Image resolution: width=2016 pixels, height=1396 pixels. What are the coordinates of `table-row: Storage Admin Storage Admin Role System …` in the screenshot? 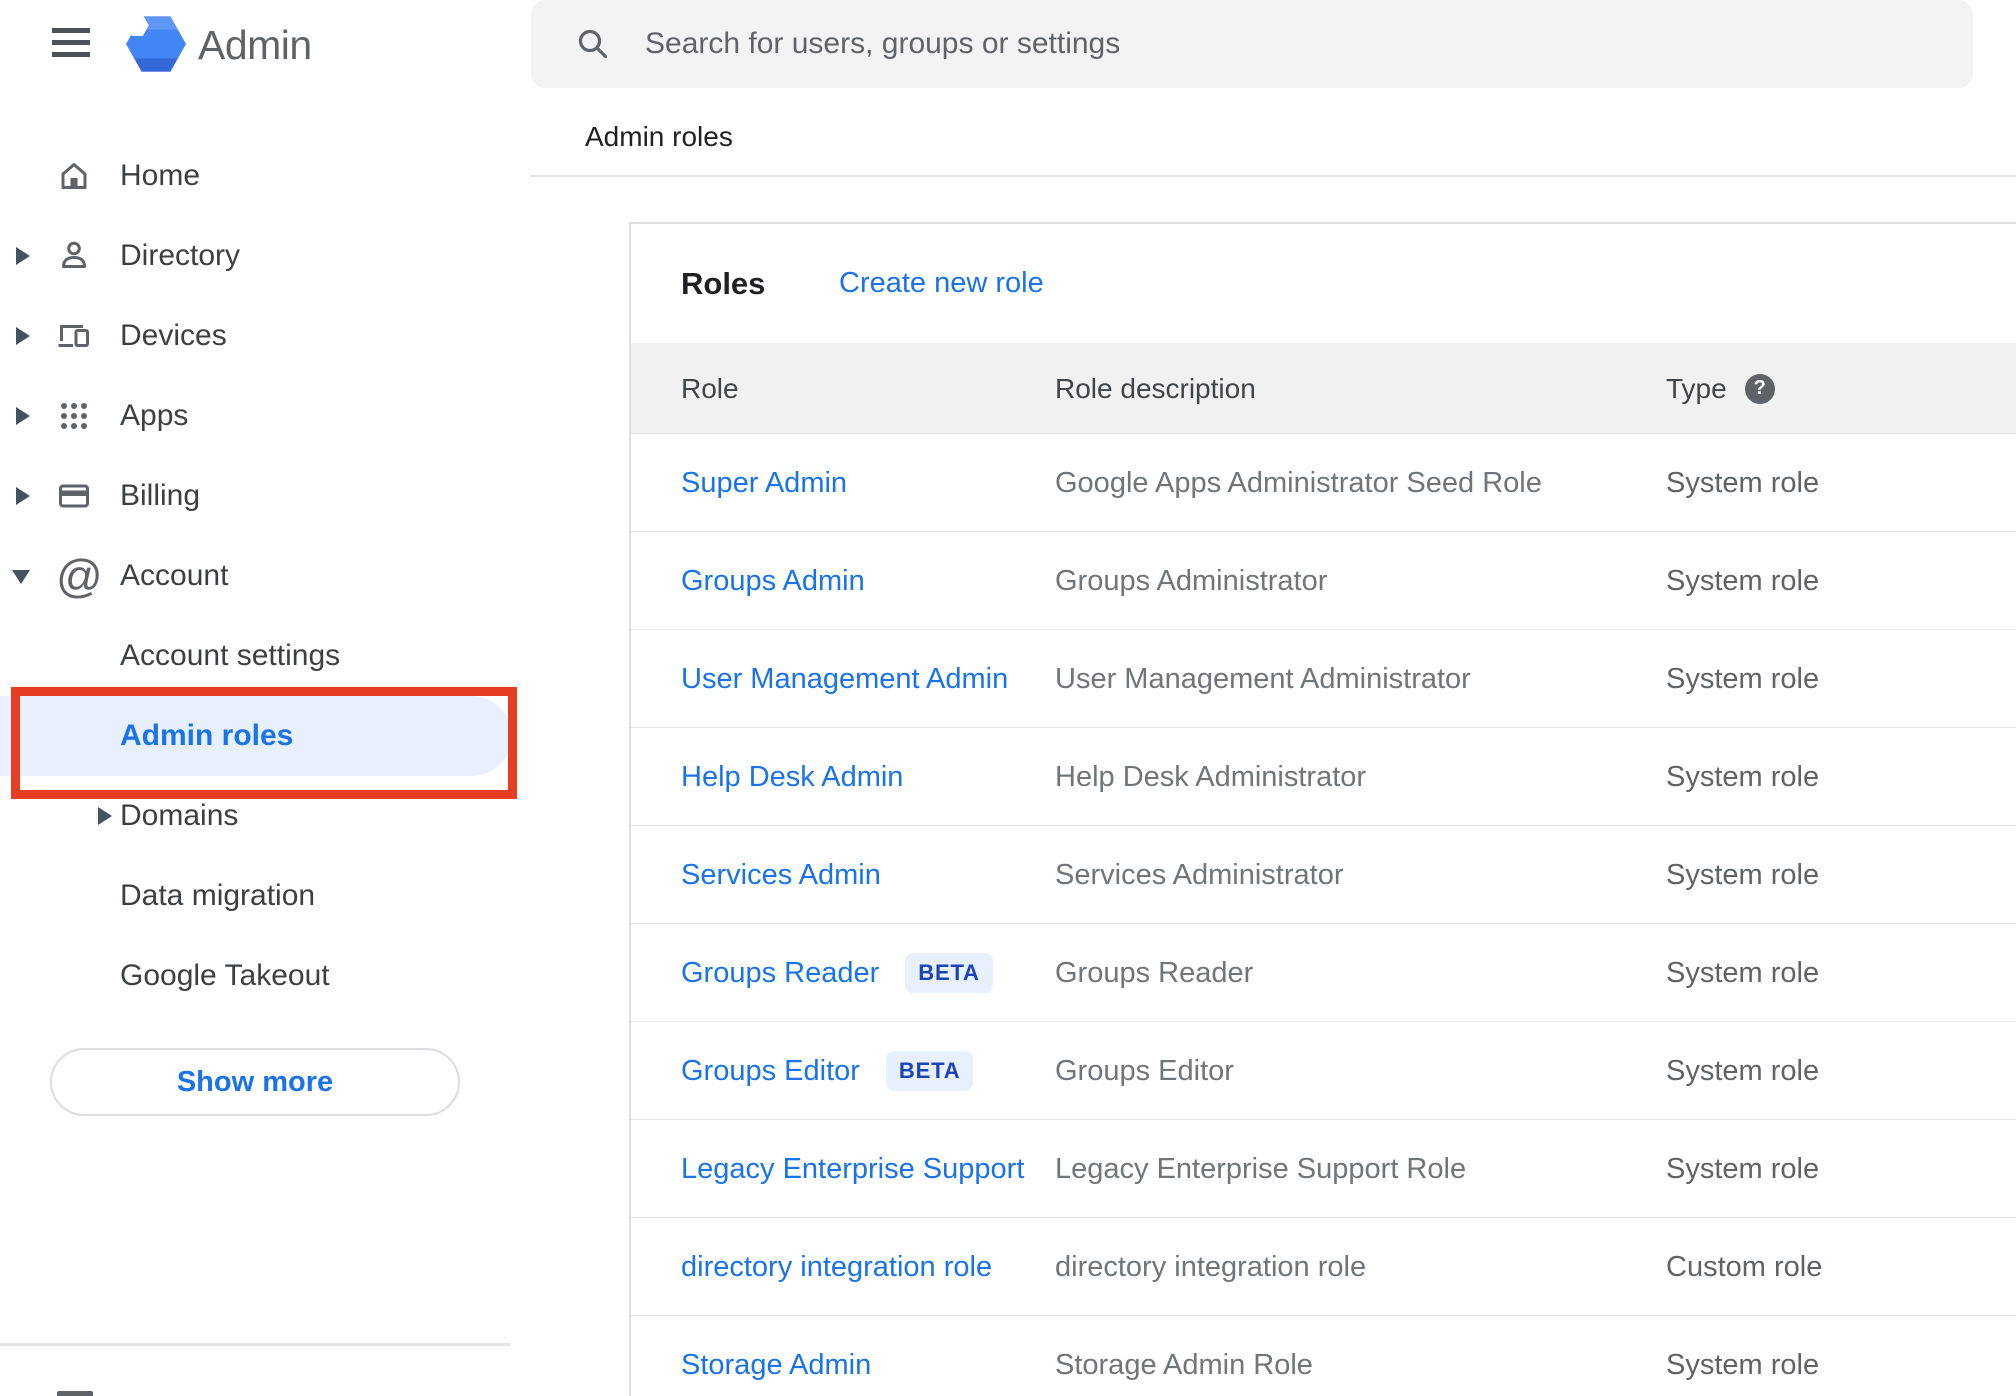 It's located at (1323, 1356).